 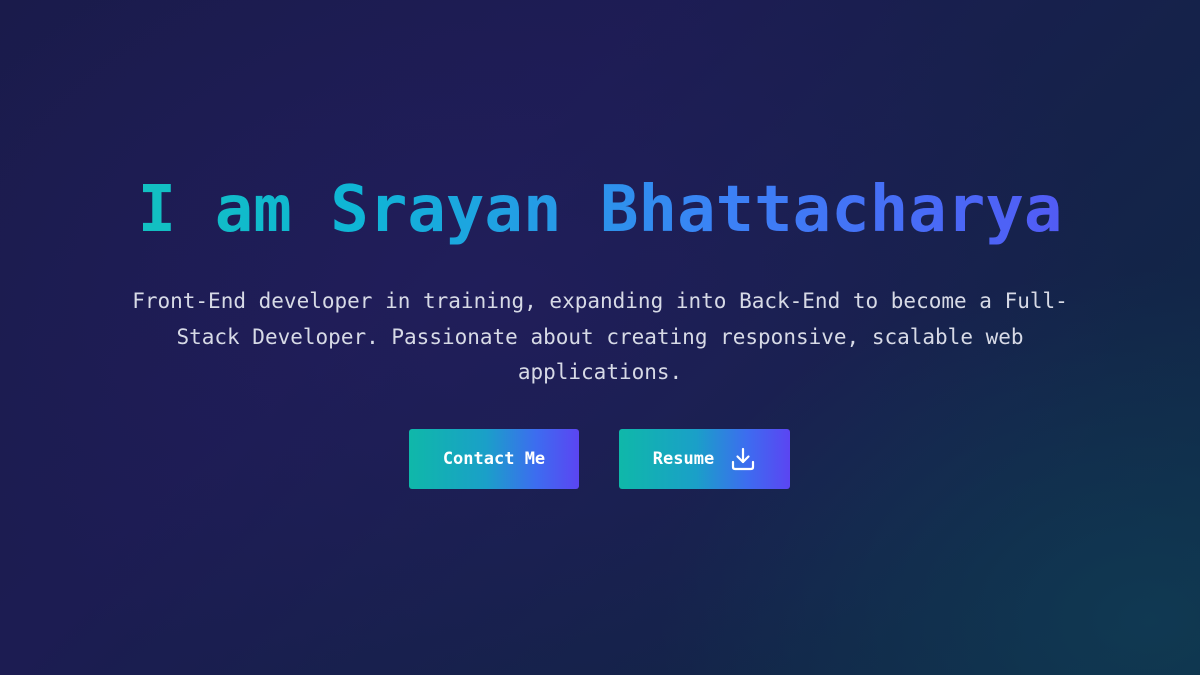 I want to click on contact-me-button: Contact Me, so click(x=494, y=459).